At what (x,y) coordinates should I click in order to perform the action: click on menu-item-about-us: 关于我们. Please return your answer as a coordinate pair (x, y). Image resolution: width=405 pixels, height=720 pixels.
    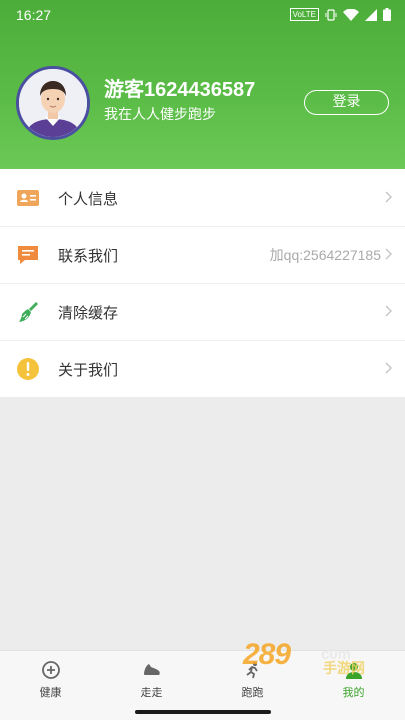
    Looking at the image, I should click on (202, 368).